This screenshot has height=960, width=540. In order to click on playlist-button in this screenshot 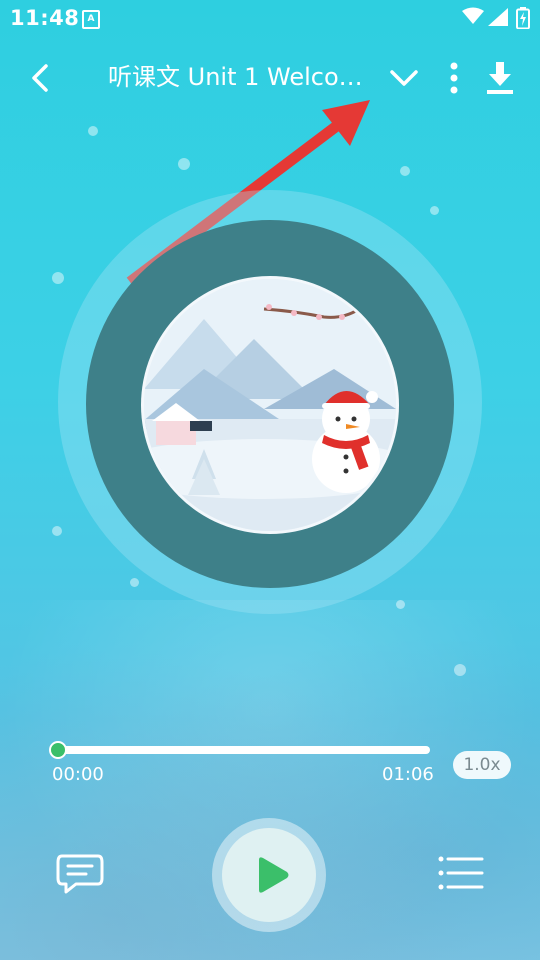, I will do `click(460, 873)`.